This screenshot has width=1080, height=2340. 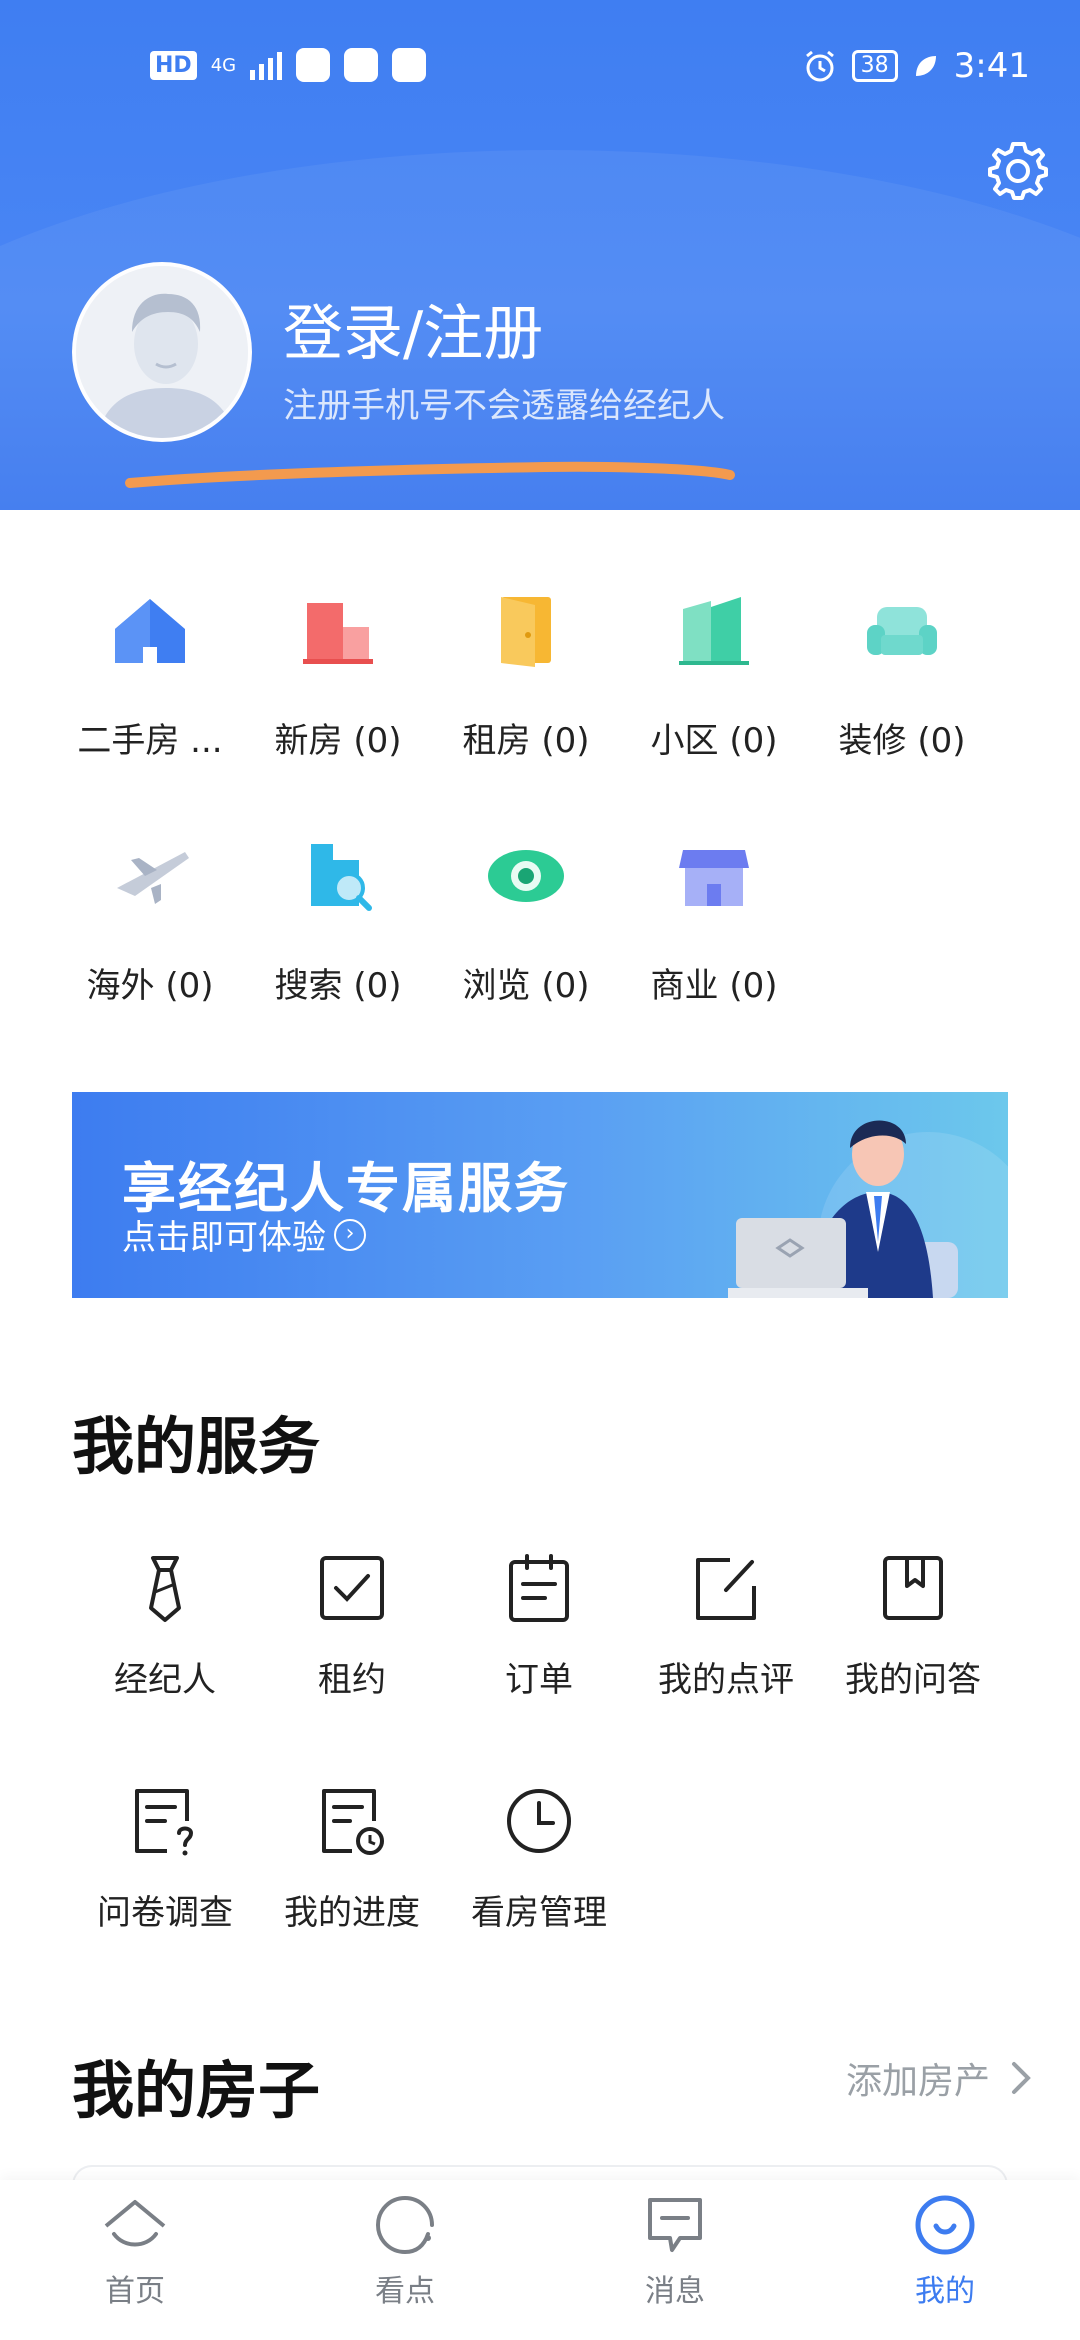 I want to click on category-label: 搜索 (0), so click(x=338, y=986).